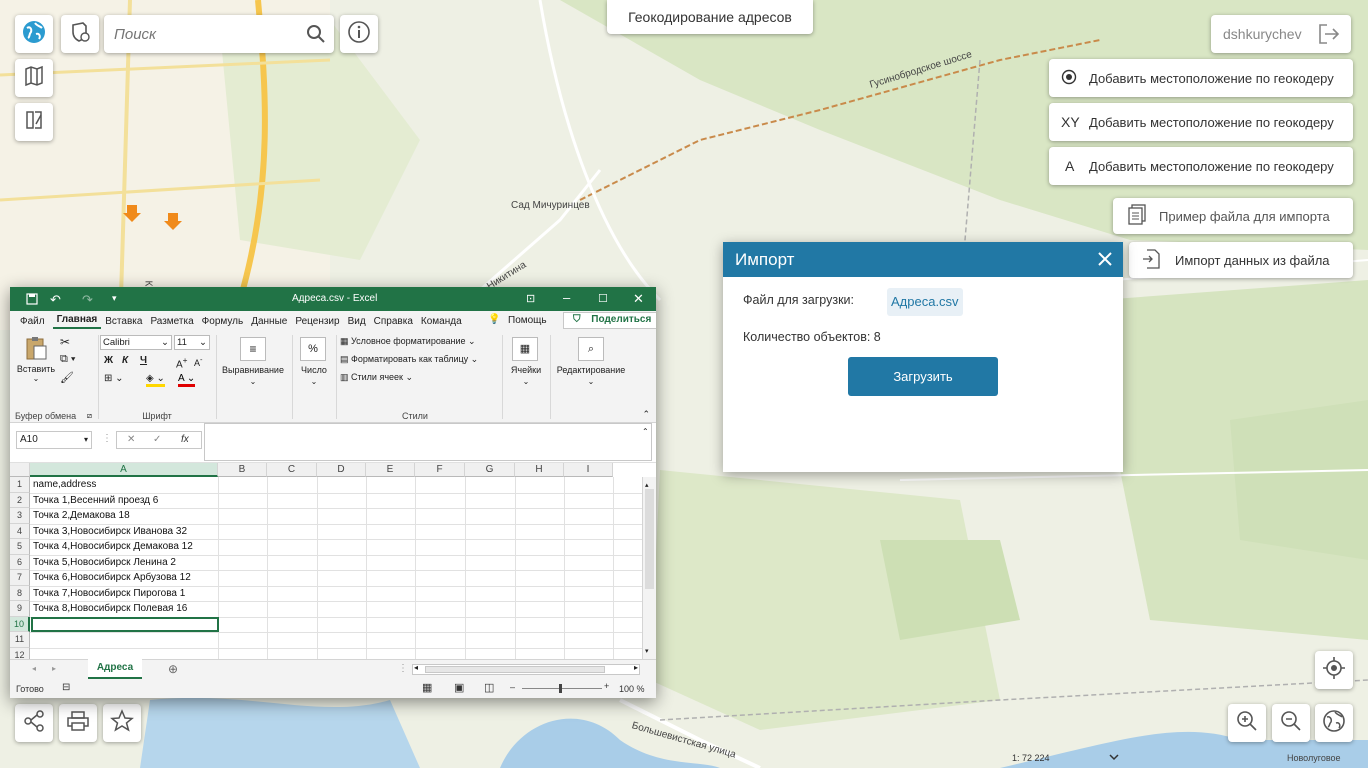 The width and height of the screenshot is (1368, 768). What do you see at coordinates (89, 416) in the screenshot?
I see `dialog-launcher-icon: ⧄` at bounding box center [89, 416].